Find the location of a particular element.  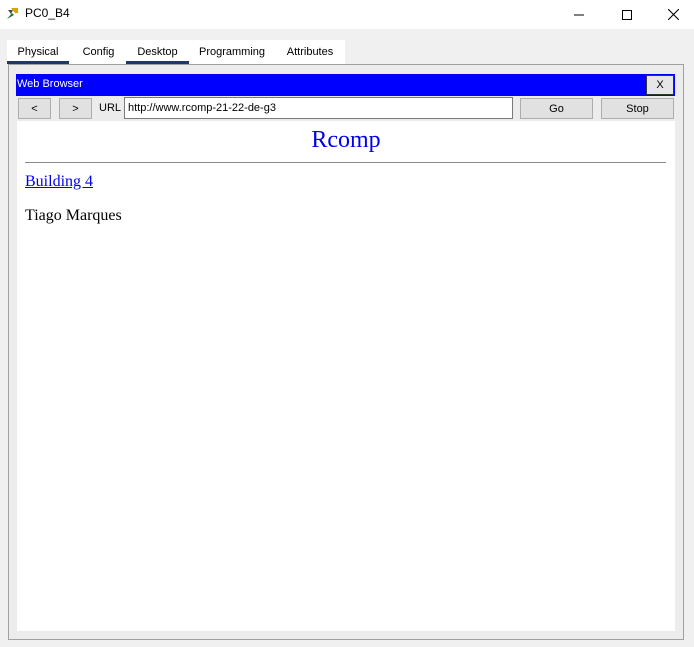

minimize-icon is located at coordinates (579, 14).